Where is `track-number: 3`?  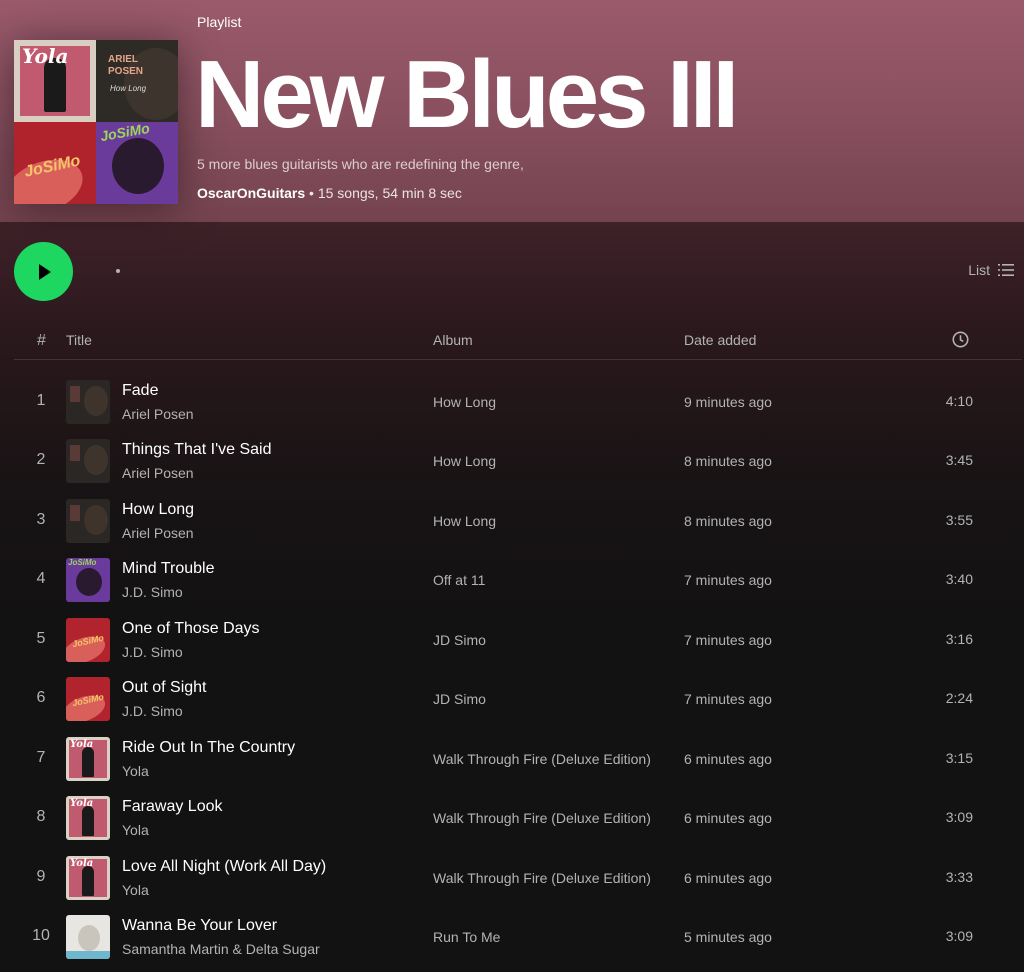
track-number: 3 is located at coordinates (41, 519).